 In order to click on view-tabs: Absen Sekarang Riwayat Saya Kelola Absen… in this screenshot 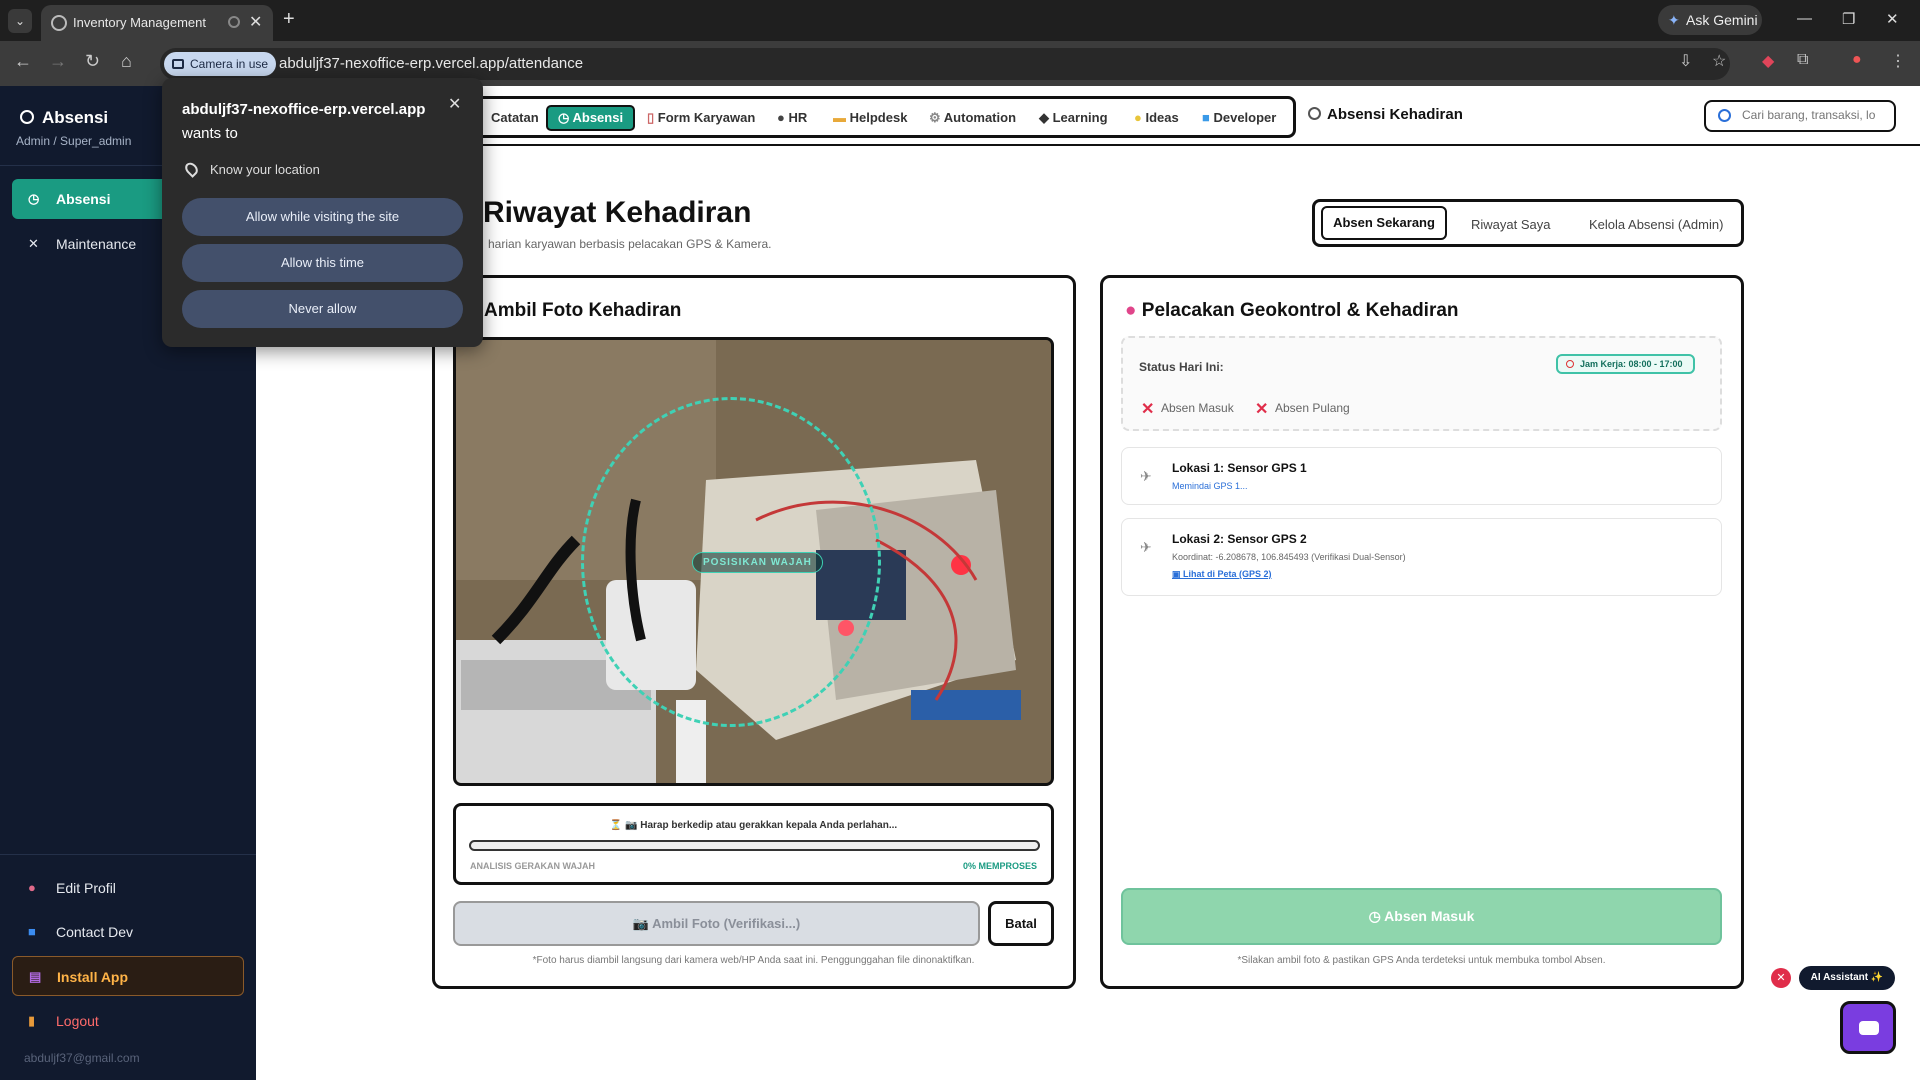, I will do `click(1528, 223)`.